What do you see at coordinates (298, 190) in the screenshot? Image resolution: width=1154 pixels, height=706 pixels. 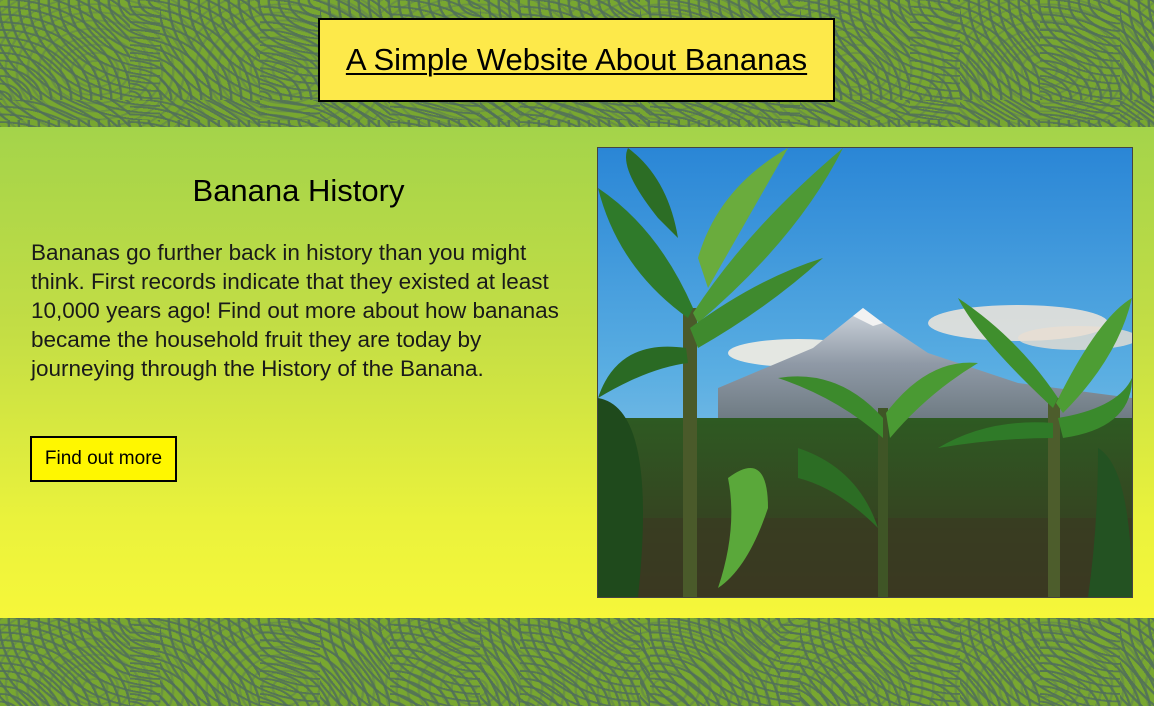 I see `section-heading: Banana History` at bounding box center [298, 190].